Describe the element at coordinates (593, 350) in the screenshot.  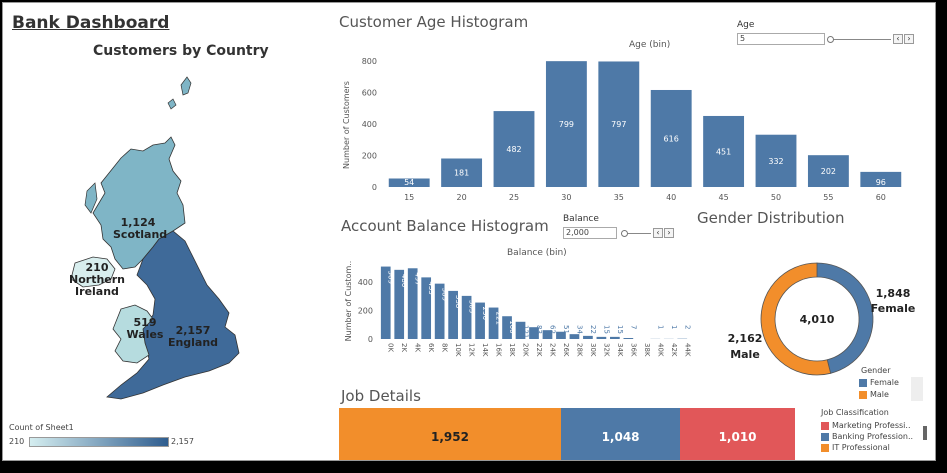
I see `balance-x-tick: 30K` at that location.